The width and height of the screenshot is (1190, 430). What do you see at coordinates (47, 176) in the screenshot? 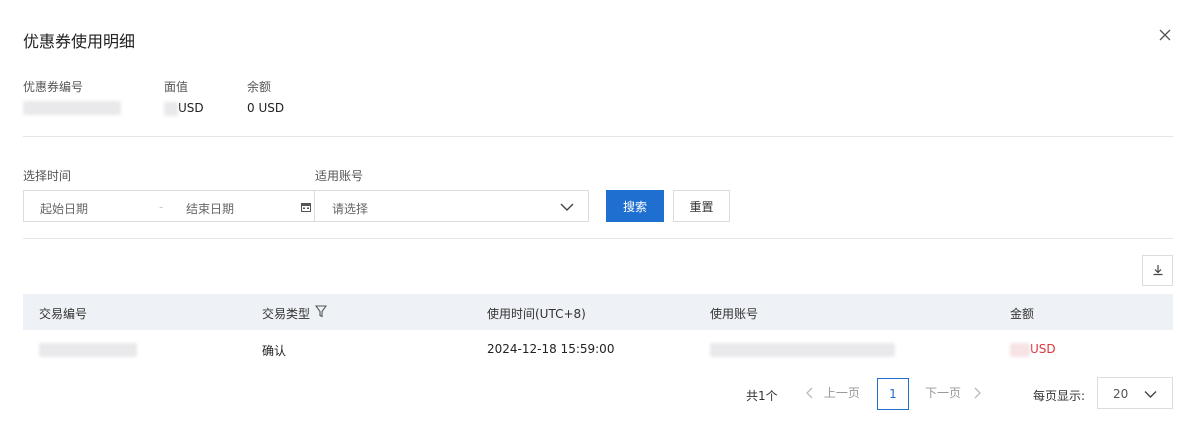
I see `time-label: 选择时间` at bounding box center [47, 176].